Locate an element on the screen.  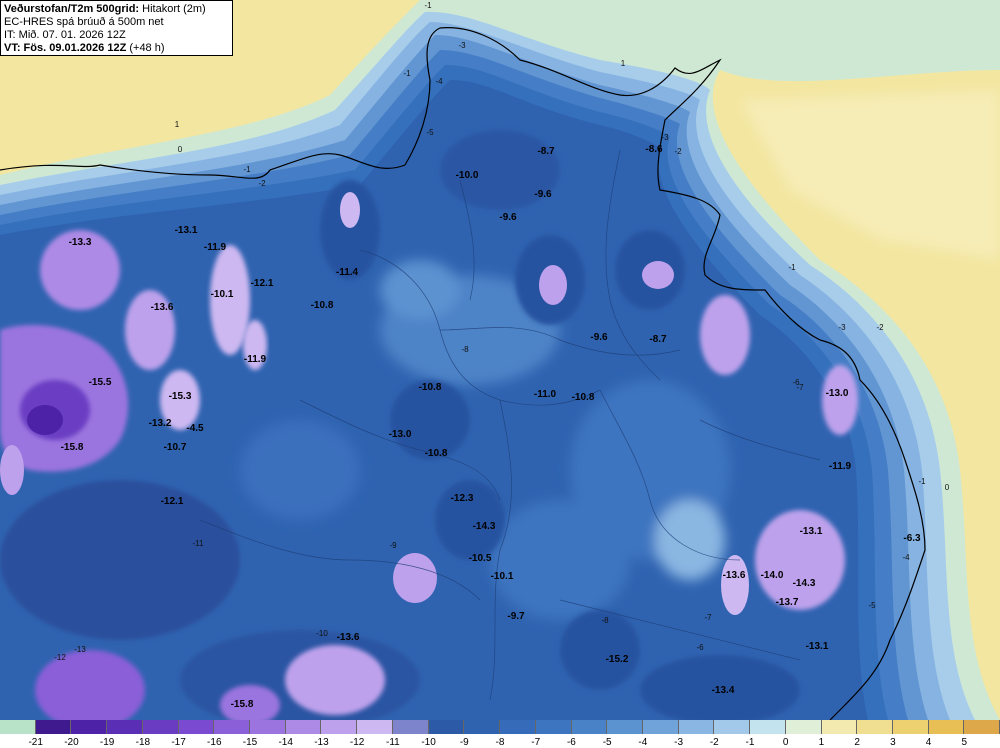
temperature-value: -10.5 is located at coordinates (480, 558).